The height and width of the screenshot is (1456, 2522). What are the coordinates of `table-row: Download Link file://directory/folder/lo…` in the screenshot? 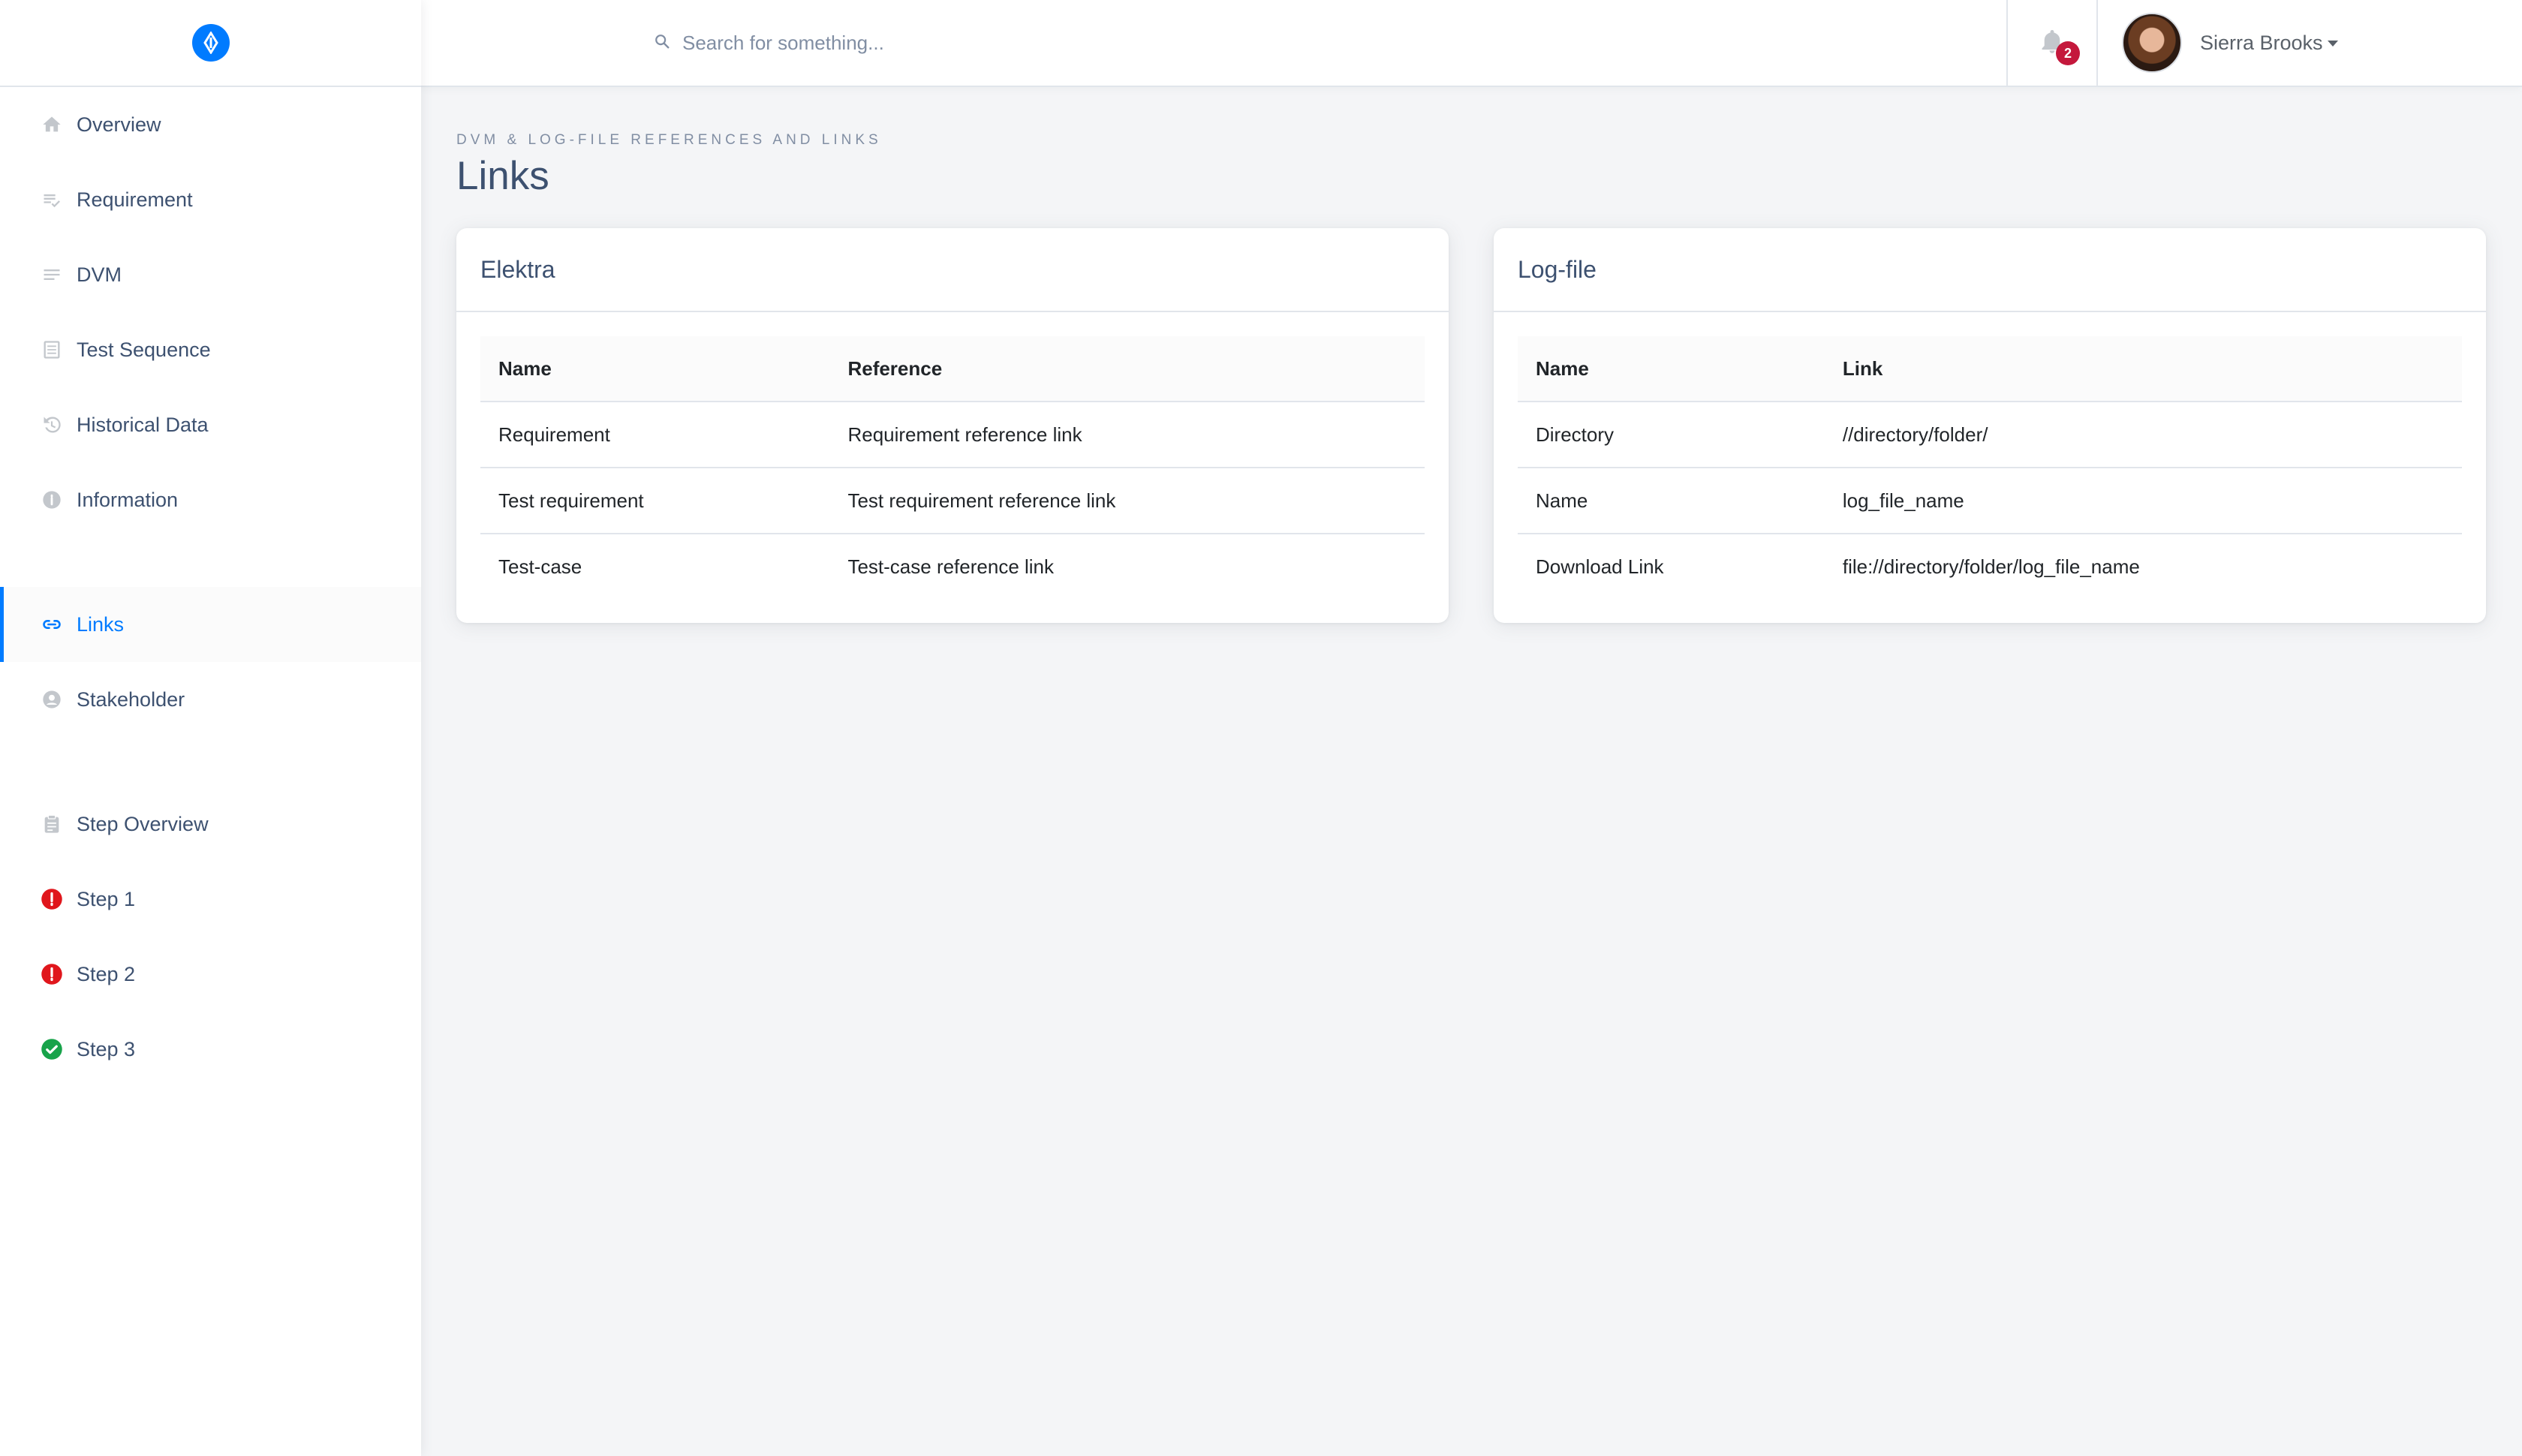 It's located at (1990, 567).